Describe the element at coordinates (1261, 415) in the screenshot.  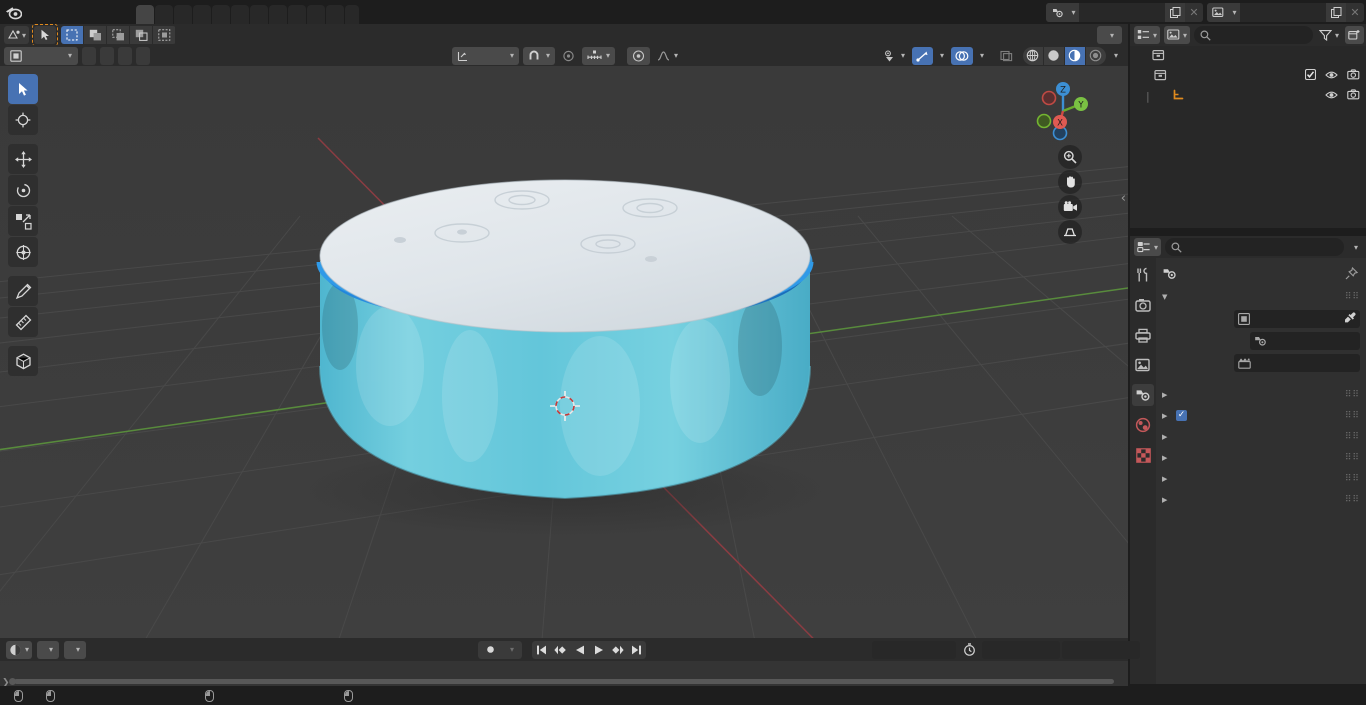
I see `panel-gravity: ▶ ✓ ⠿⠿` at that location.